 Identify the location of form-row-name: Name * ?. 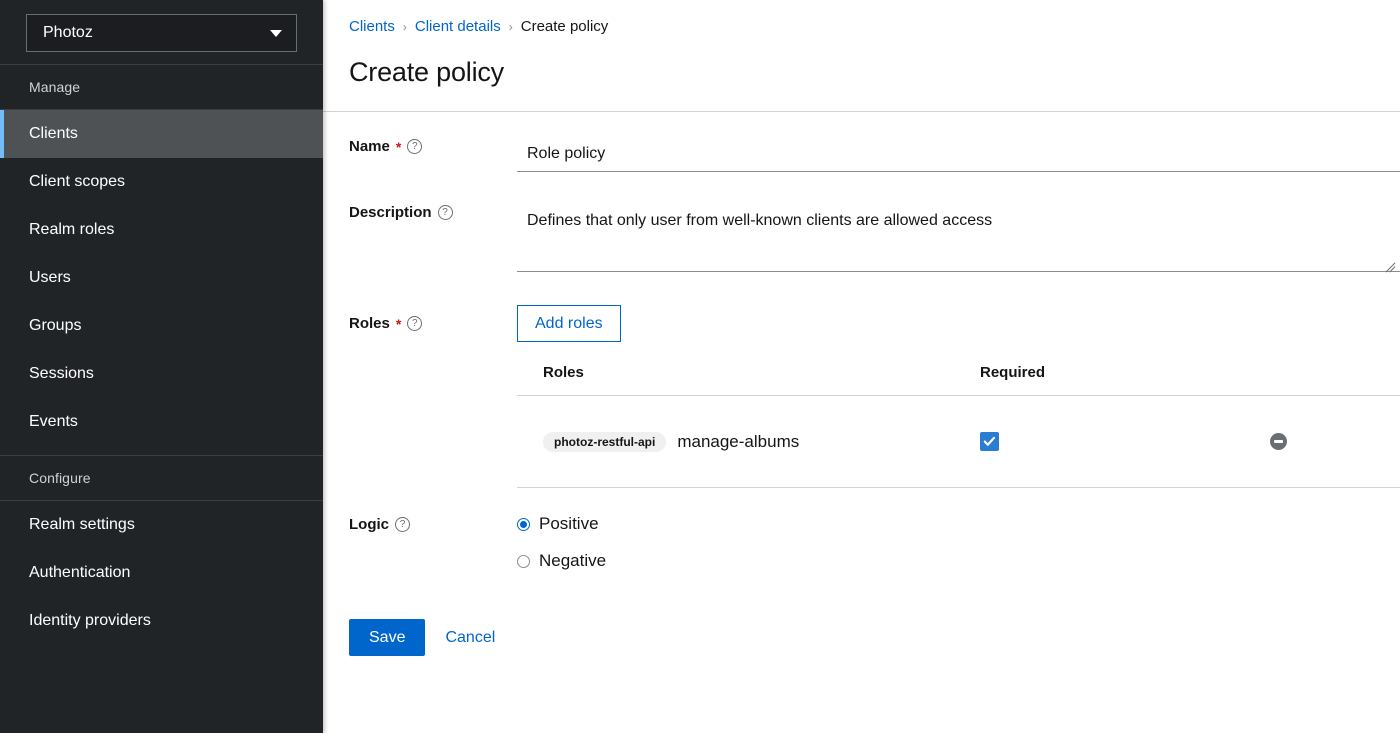
(861, 154).